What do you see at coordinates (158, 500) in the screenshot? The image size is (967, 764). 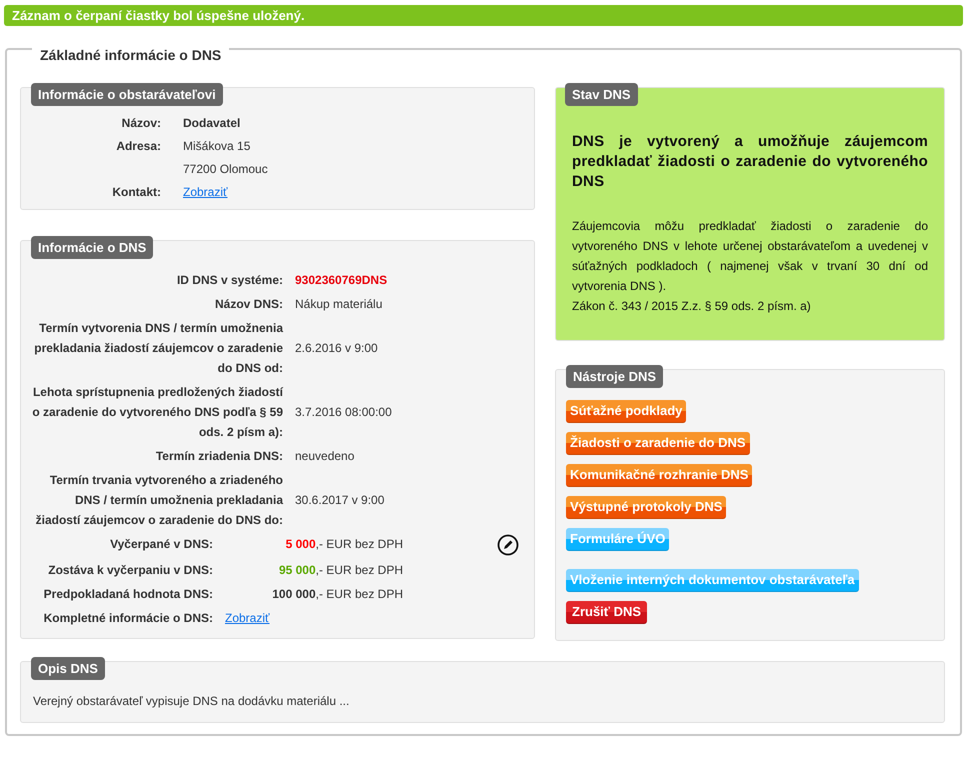 I see `field-label: Termín trvania vytvoreného a zriadeného DNS / termín umožnenia prekladania žiadostí záujemcov o zaradenie do DNS do:` at bounding box center [158, 500].